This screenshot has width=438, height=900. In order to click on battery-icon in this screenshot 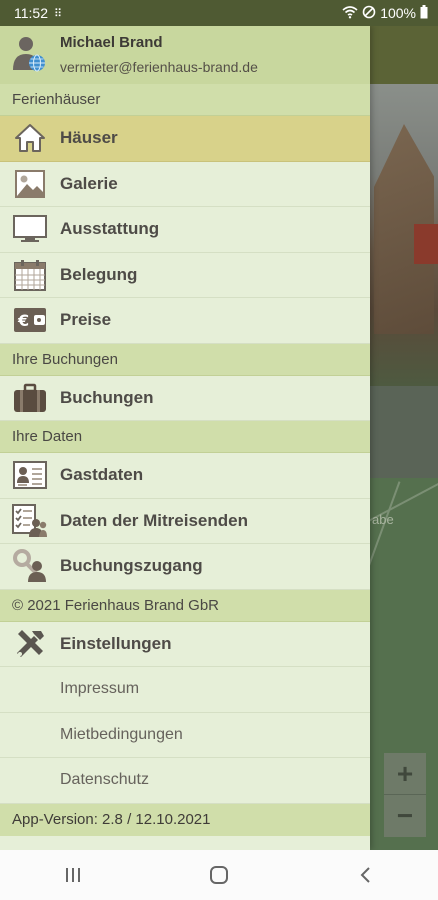, I will do `click(424, 13)`.